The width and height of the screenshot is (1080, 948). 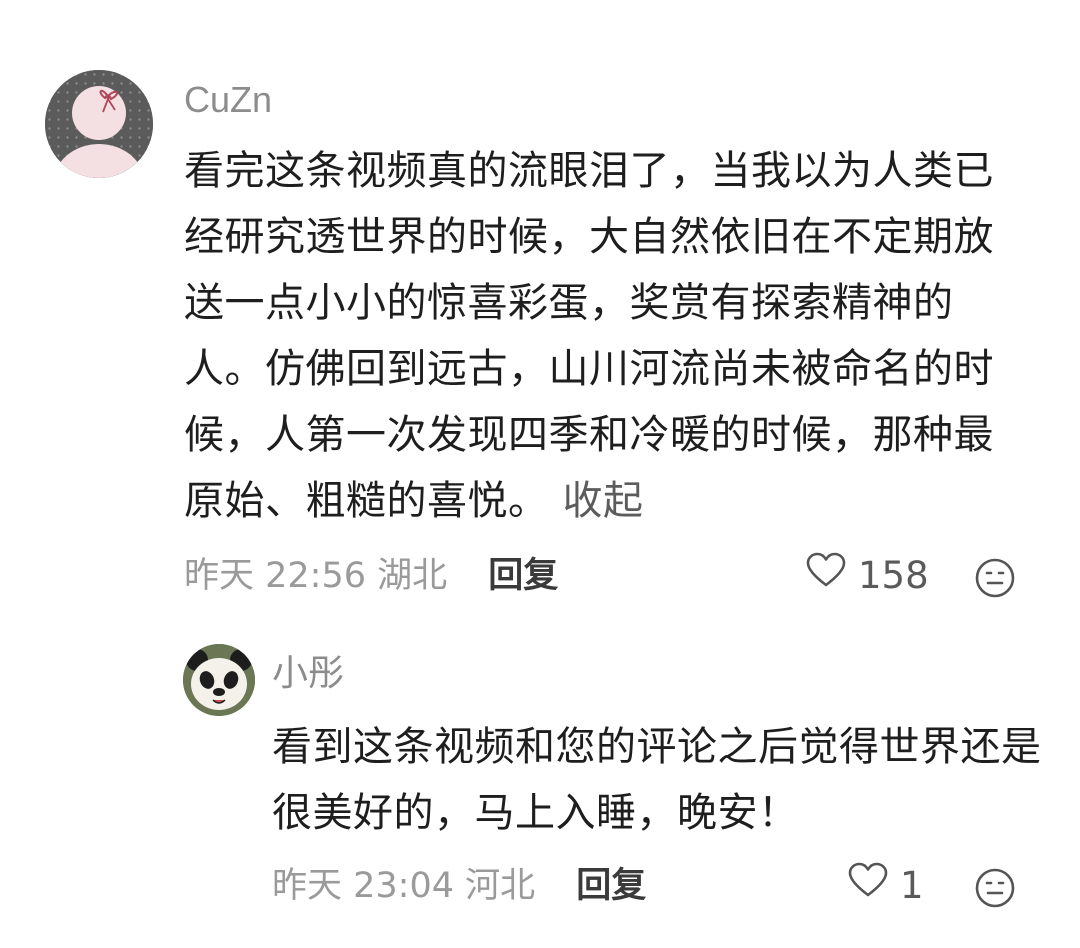 I want to click on reply-username: 小彤, so click(x=308, y=674).